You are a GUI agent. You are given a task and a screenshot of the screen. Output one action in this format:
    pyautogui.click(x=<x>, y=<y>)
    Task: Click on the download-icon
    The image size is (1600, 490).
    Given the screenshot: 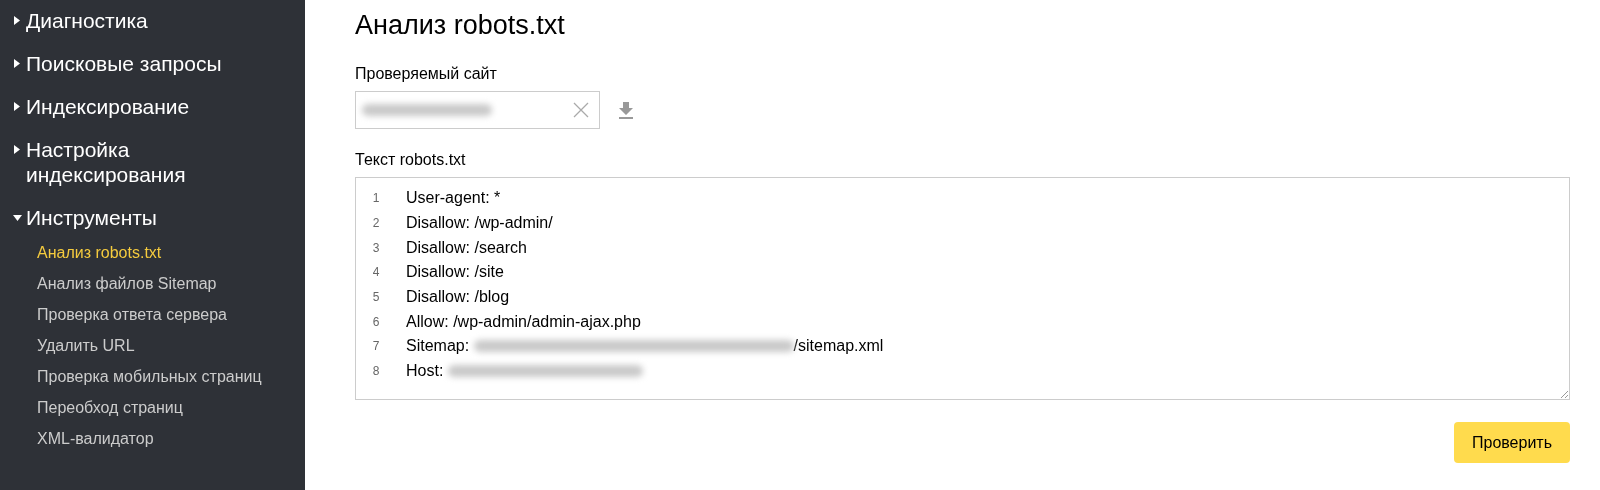 What is the action you would take?
    pyautogui.click(x=626, y=110)
    